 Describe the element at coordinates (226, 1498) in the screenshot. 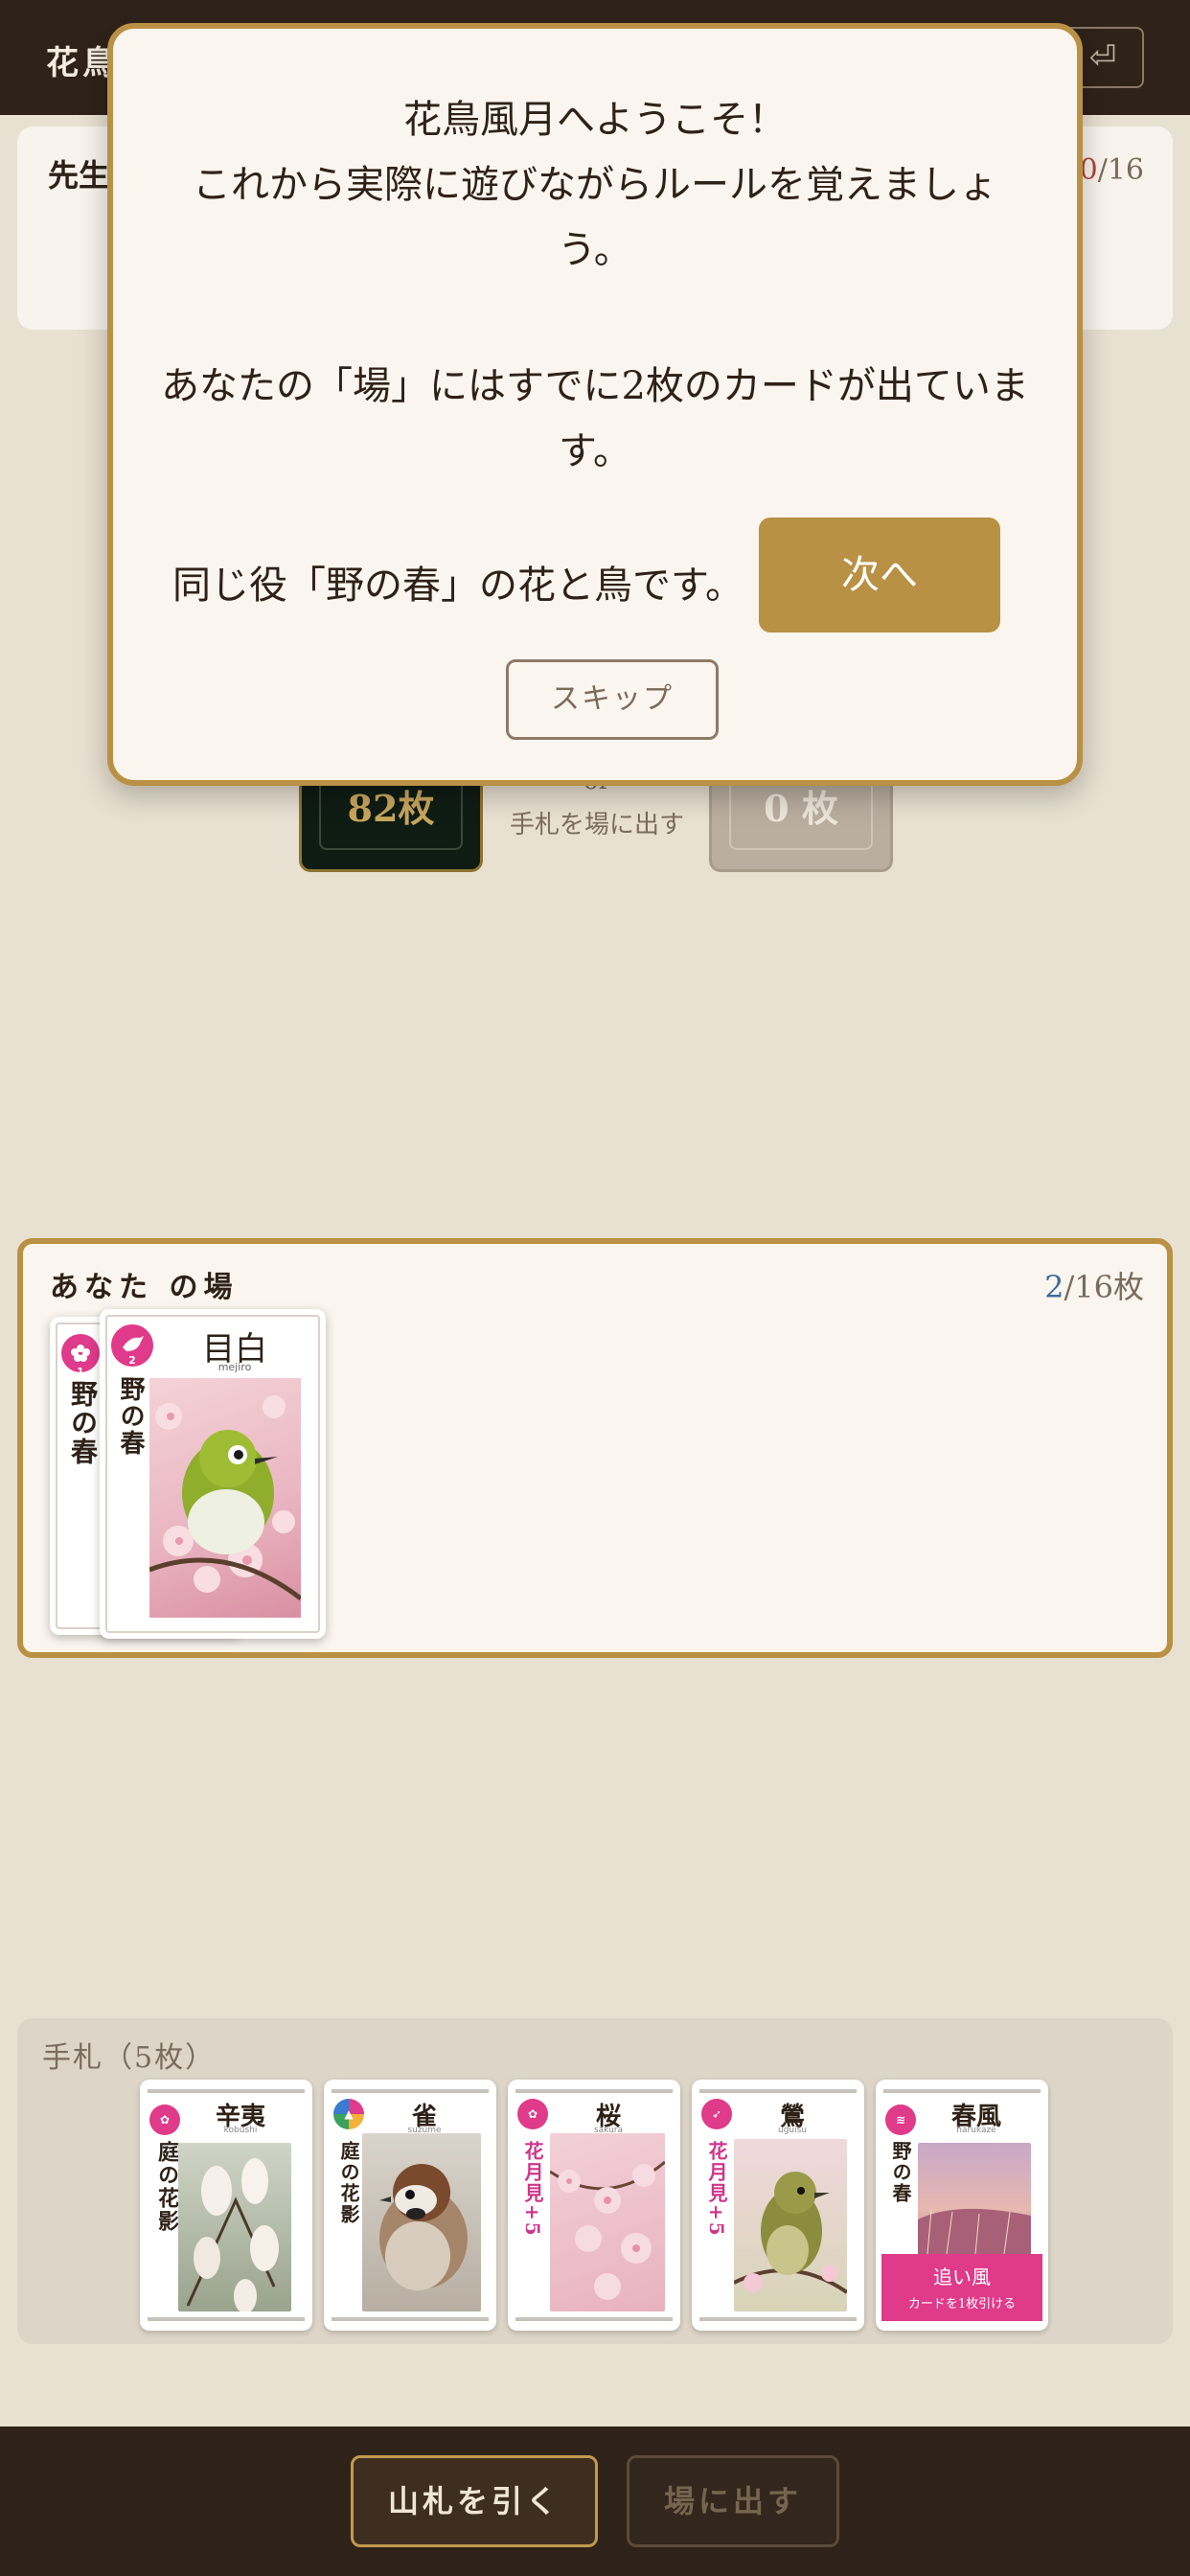

I see `mejiro-illustration` at that location.